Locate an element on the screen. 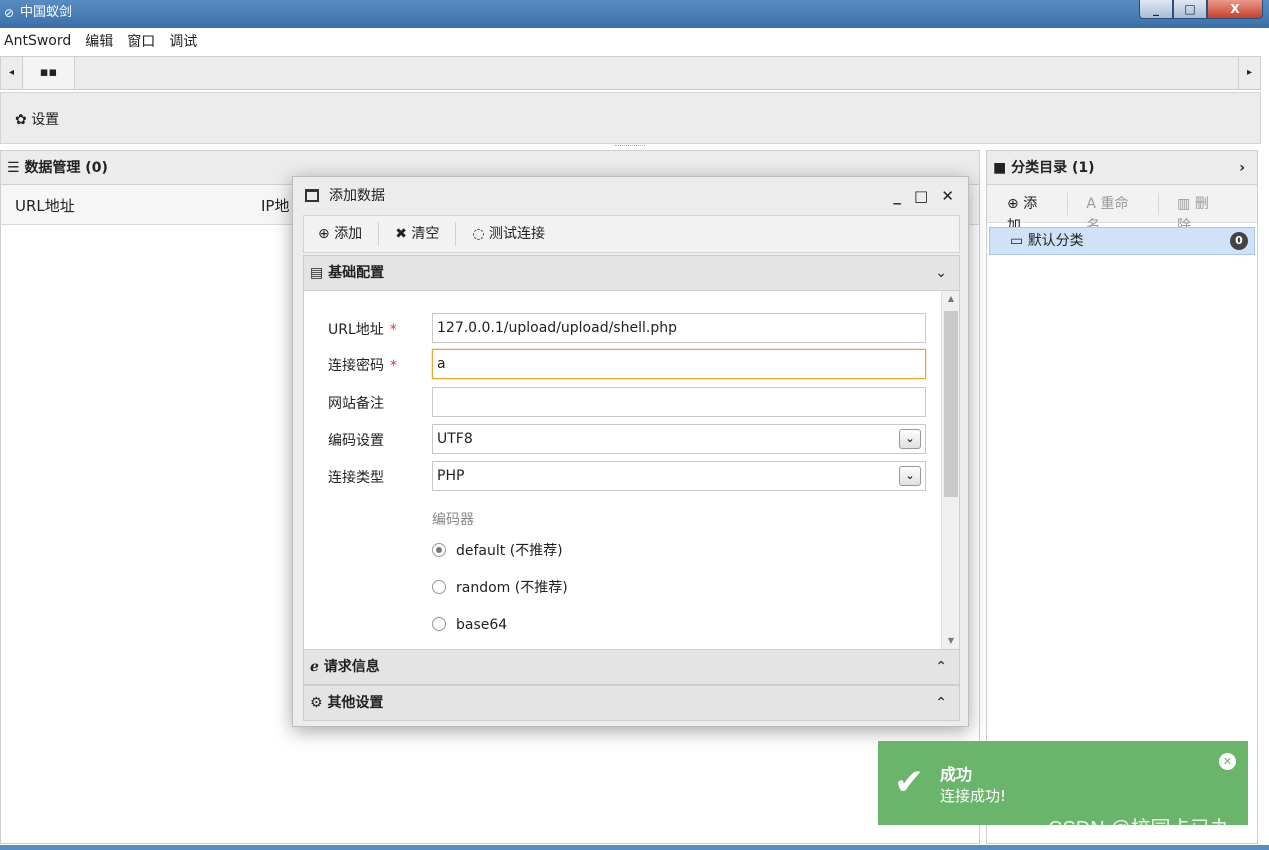  tab-home: ▪▪ is located at coordinates (49, 73).